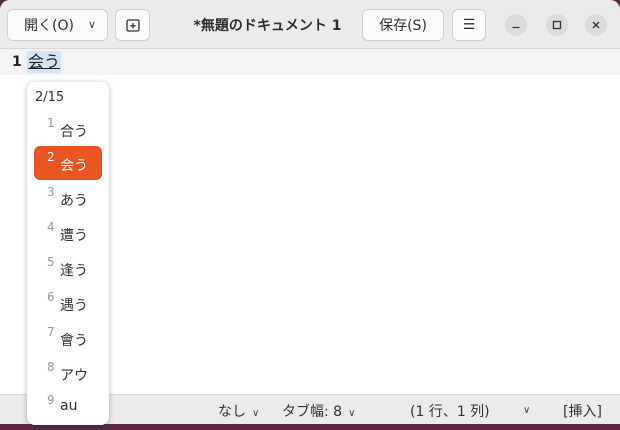 The image size is (620, 430). What do you see at coordinates (74, 376) in the screenshot?
I see `candidate-text: アウ` at bounding box center [74, 376].